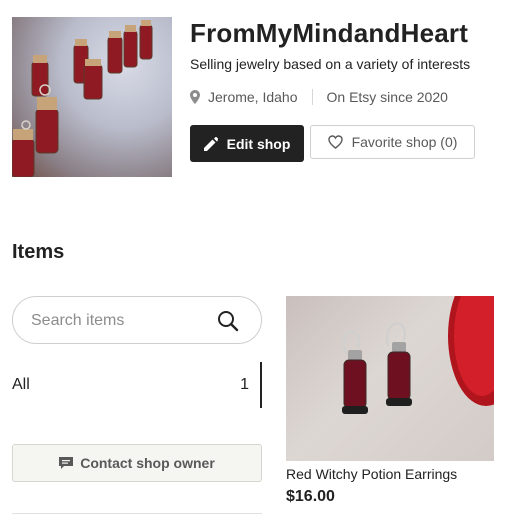 The image size is (505, 524). Describe the element at coordinates (92, 97) in the screenshot. I see `shop-icon-image` at that location.